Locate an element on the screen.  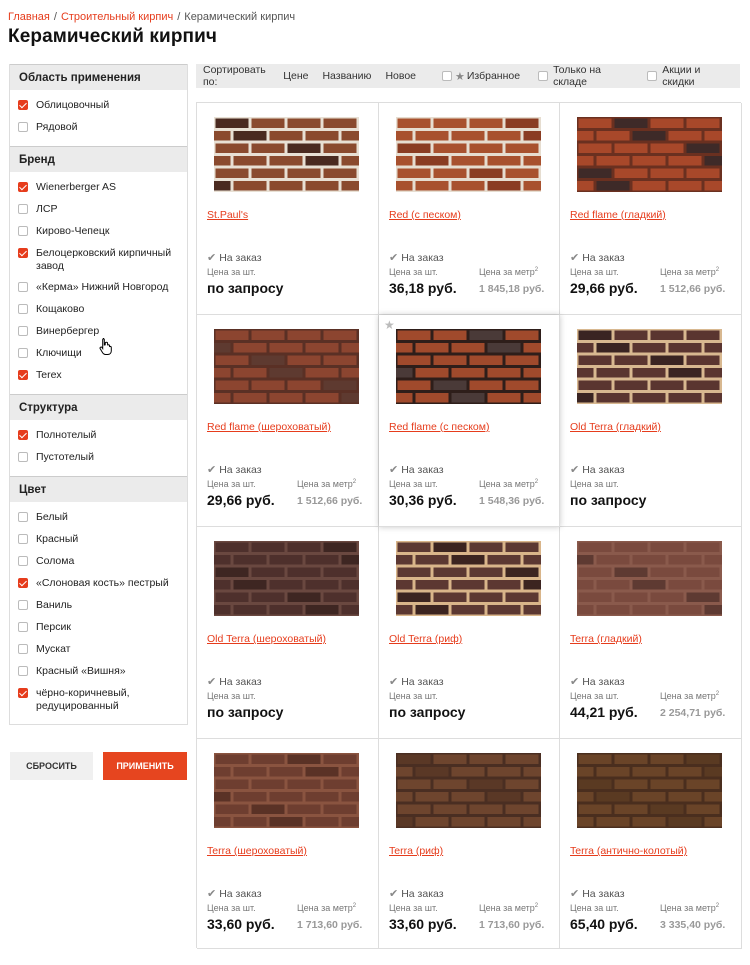
product-name-link: Old Terra (шероховатый) is located at coordinates (266, 639).